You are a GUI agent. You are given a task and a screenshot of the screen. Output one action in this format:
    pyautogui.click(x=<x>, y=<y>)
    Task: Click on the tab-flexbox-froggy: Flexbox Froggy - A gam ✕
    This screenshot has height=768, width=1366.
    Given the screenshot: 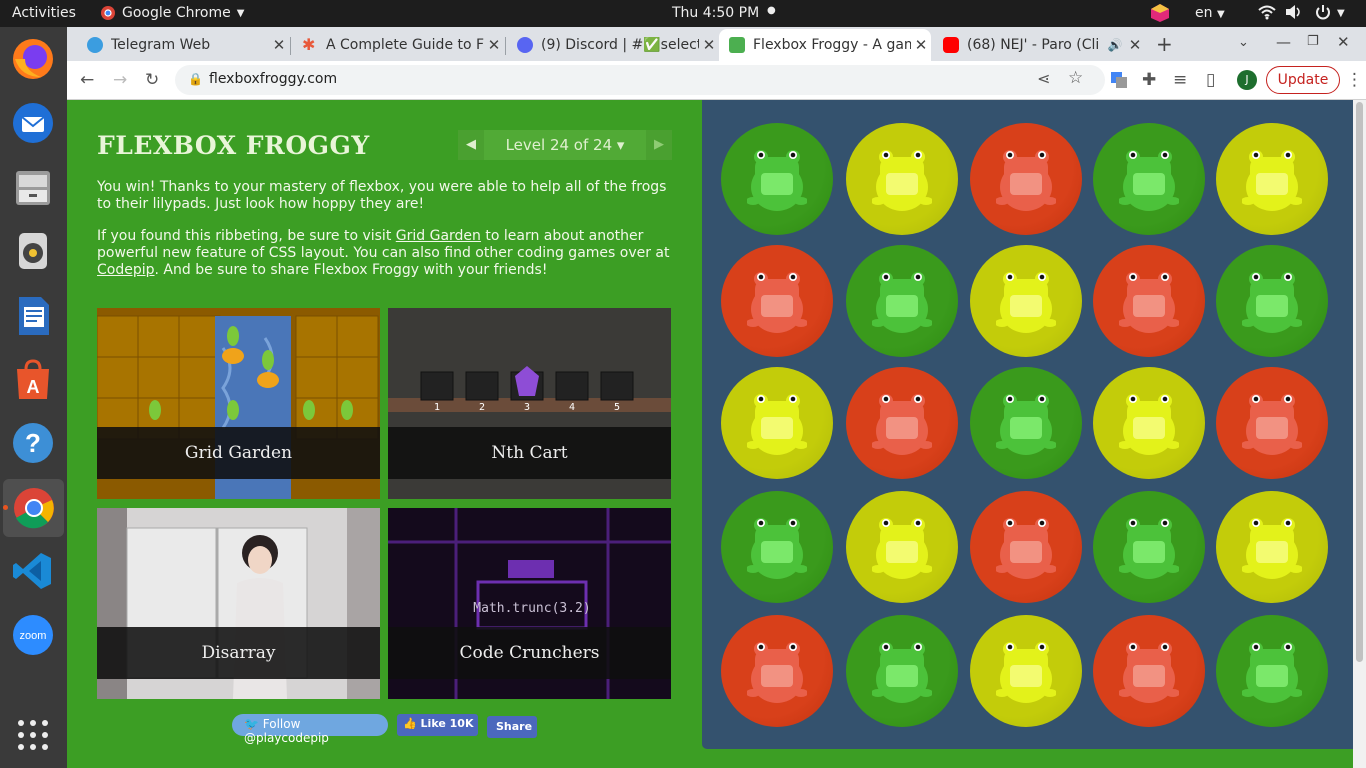 What is the action you would take?
    pyautogui.click(x=825, y=45)
    